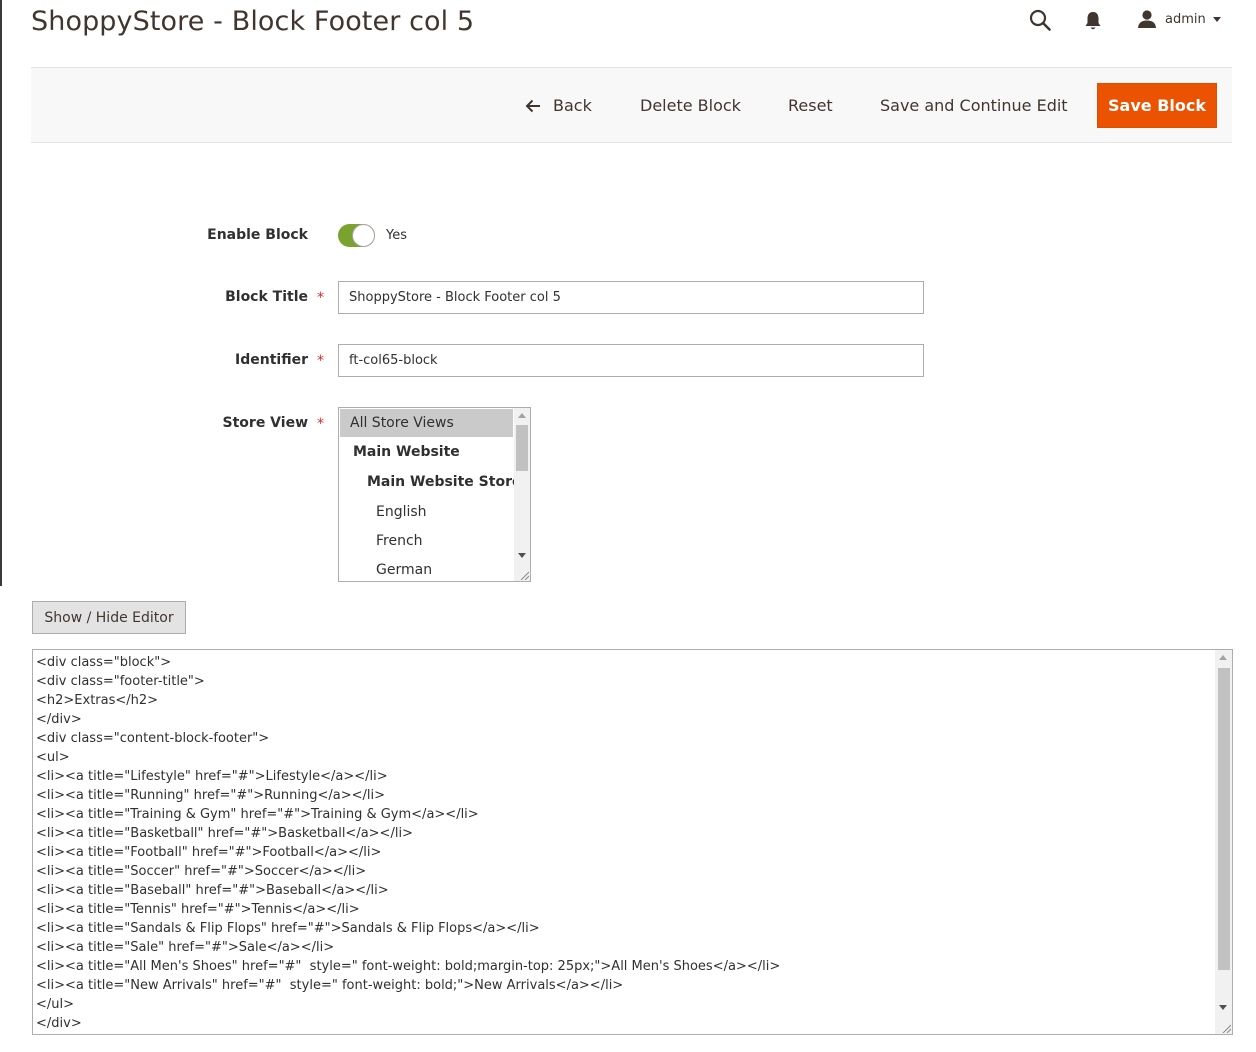 This screenshot has width=1256, height=1052. Describe the element at coordinates (120, 681) in the screenshot. I see `editor-line: <div class="footer-title">` at that location.